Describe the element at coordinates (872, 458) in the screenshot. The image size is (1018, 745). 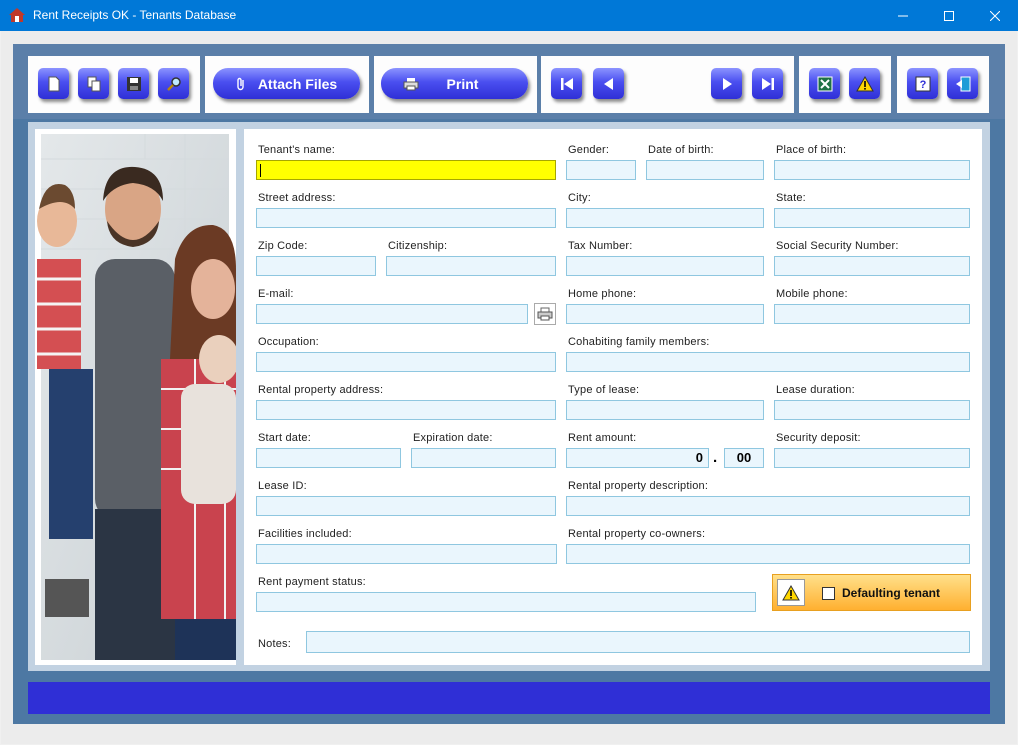
I see `security-deposit-field` at that location.